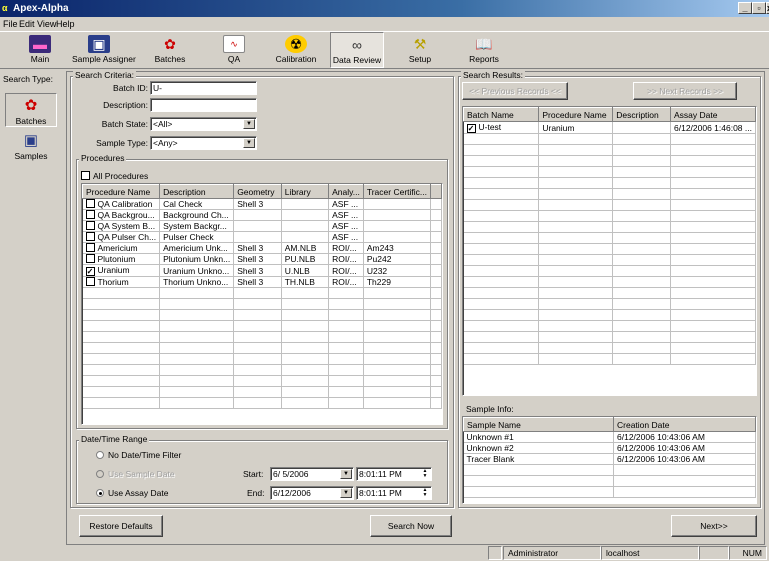 The height and width of the screenshot is (561, 769). Describe the element at coordinates (203, 124) in the screenshot. I see `batch-state-select: <All> ▼` at that location.